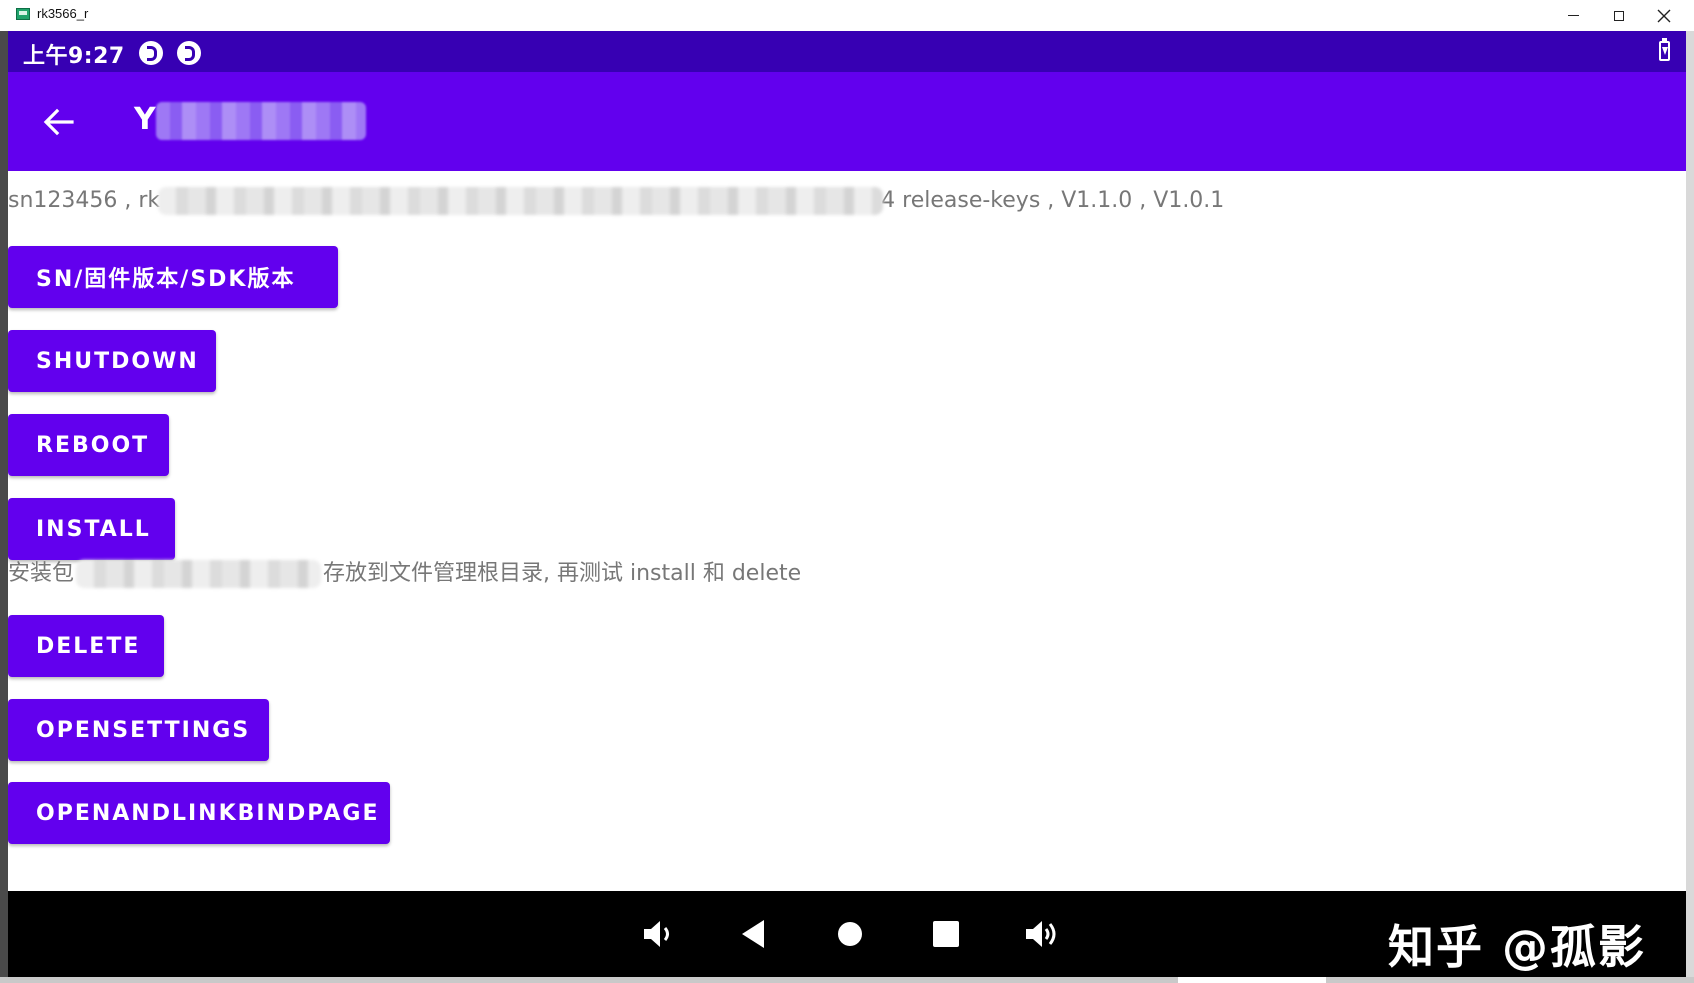  What do you see at coordinates (946, 934) in the screenshot?
I see `square-recent-icon` at bounding box center [946, 934].